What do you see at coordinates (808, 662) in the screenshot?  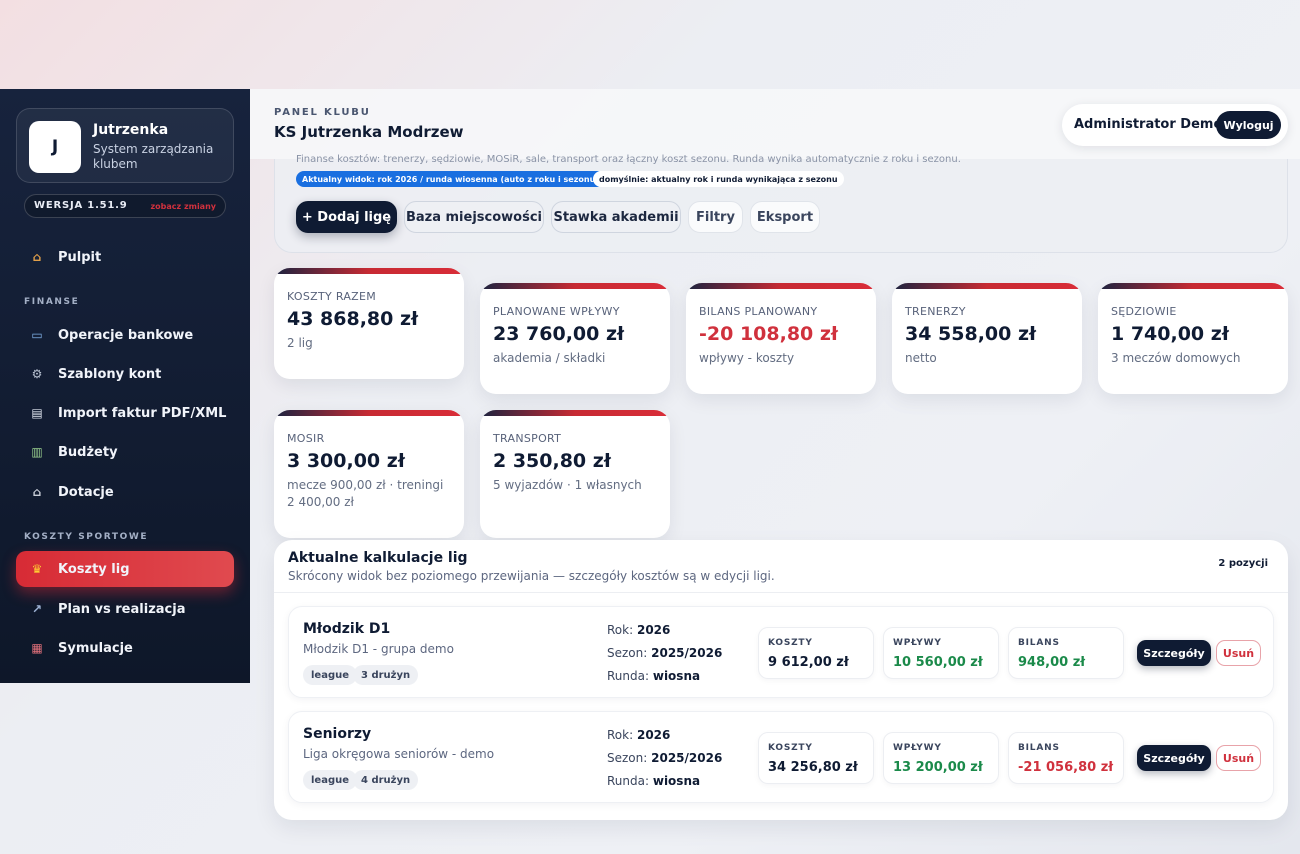 I see `stat-value: 9 612,00 zł` at bounding box center [808, 662].